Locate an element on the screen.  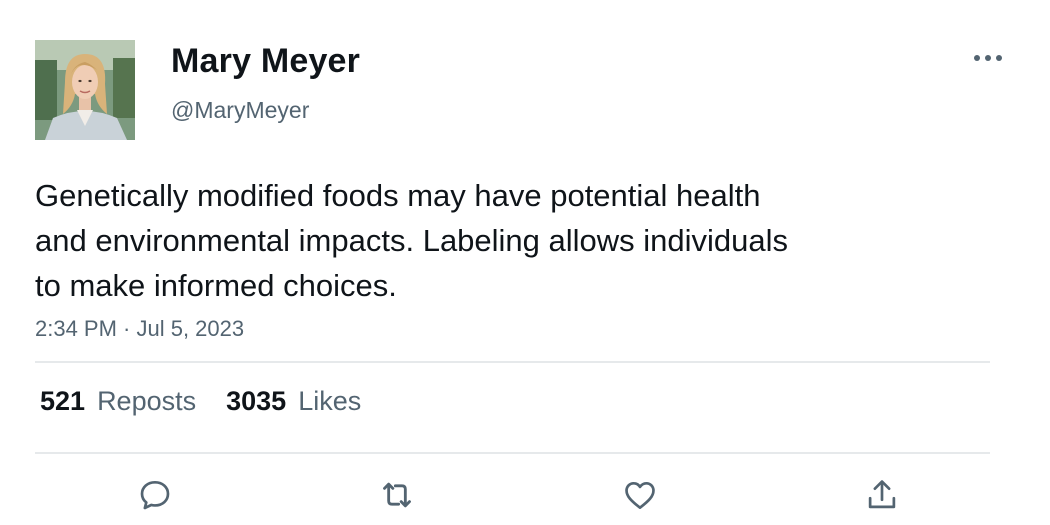
share-button is located at coordinates (882, 495).